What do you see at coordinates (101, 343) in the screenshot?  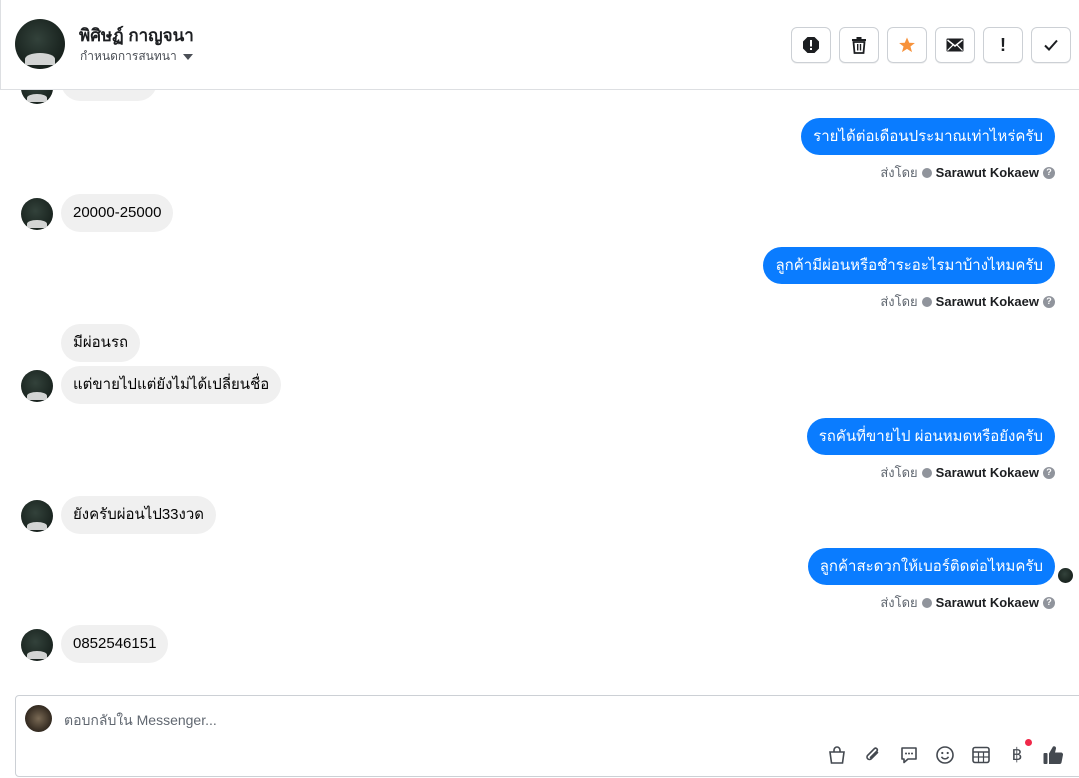 I see `message-bubble-incoming: มีผ่อนรถ` at bounding box center [101, 343].